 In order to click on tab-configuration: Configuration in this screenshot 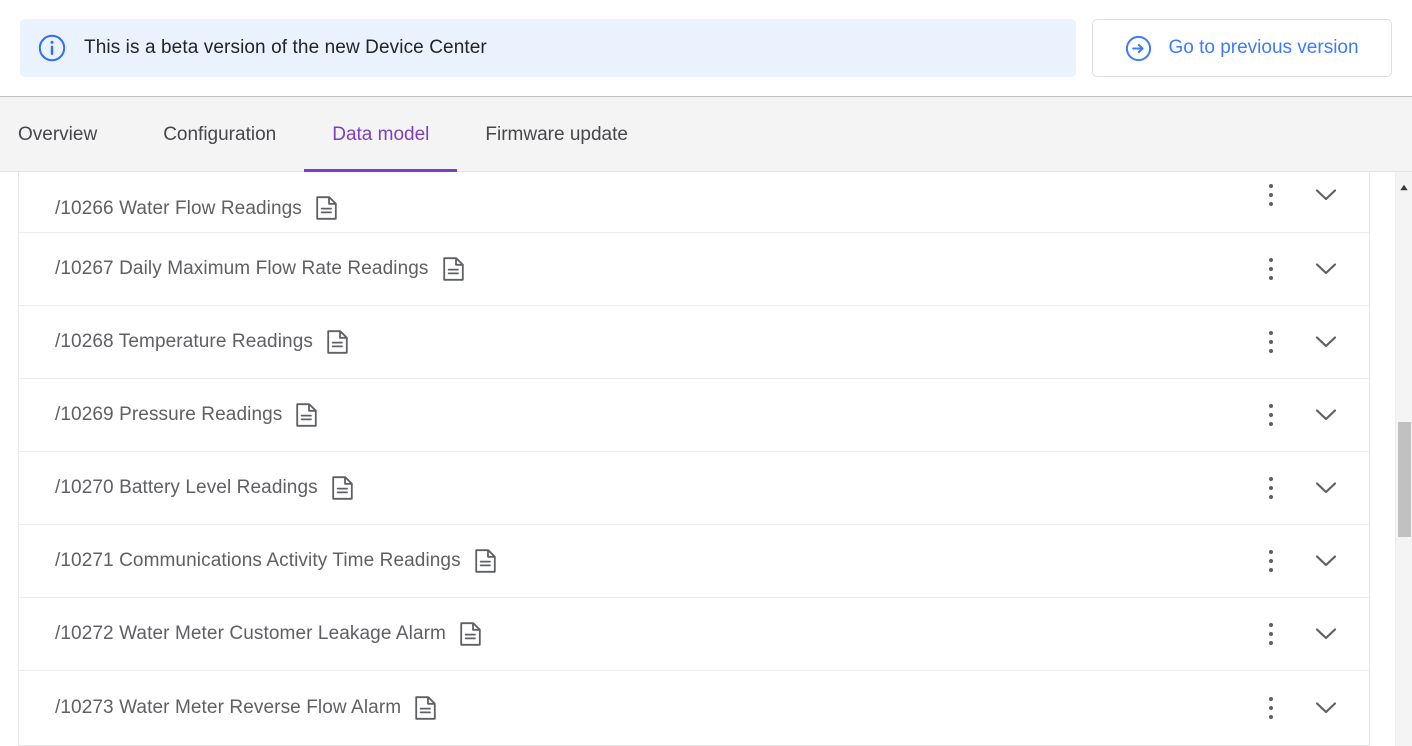, I will do `click(219, 134)`.